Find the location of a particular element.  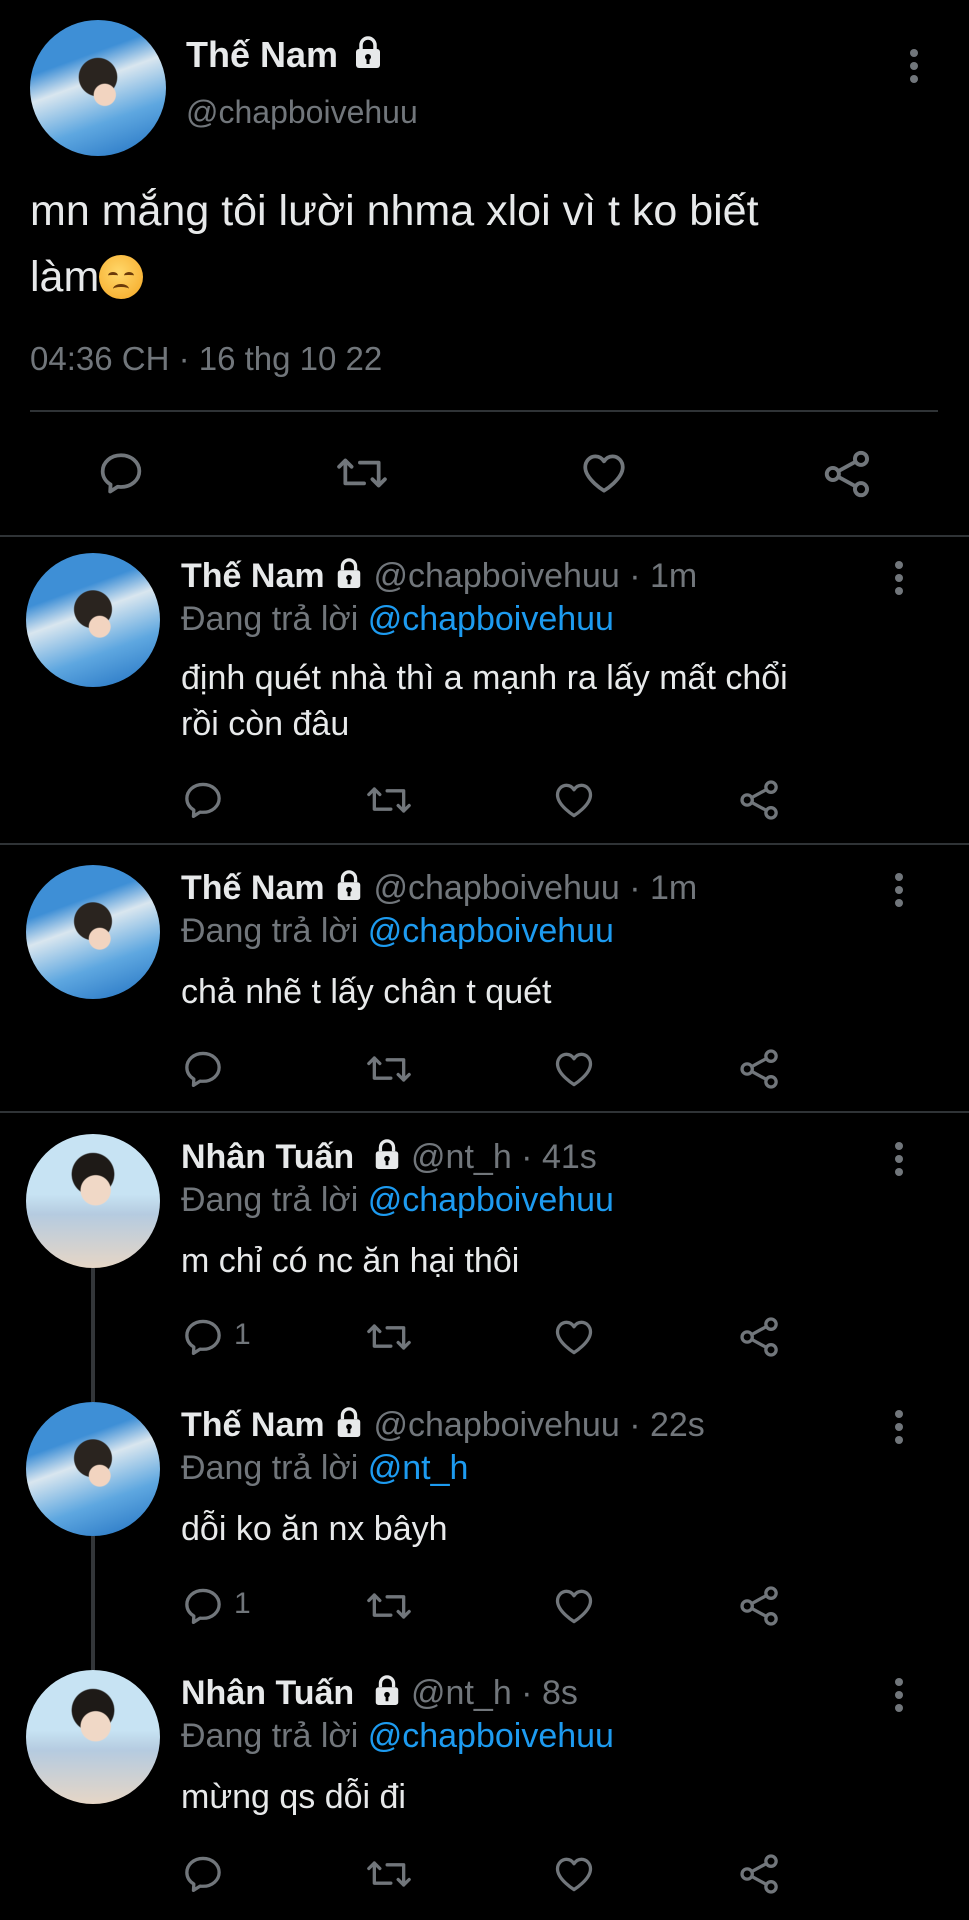

reply-to-link: @nt_h is located at coordinates (418, 1468).